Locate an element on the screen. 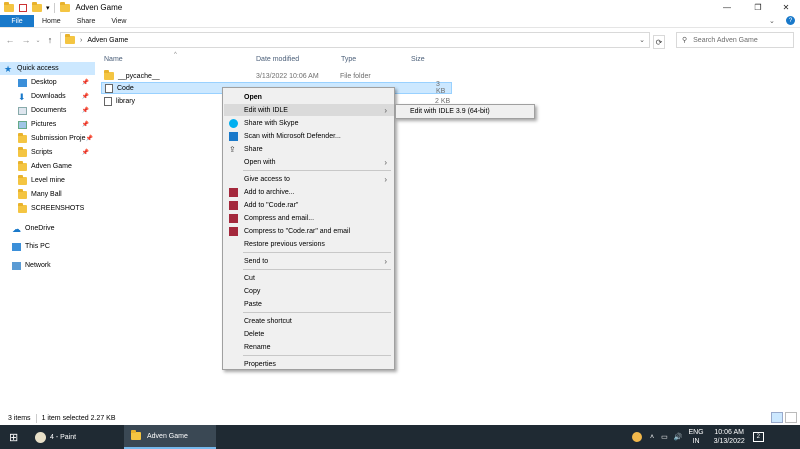 This screenshot has width=800, height=449. language-indicator: ENG IN is located at coordinates (695, 437).